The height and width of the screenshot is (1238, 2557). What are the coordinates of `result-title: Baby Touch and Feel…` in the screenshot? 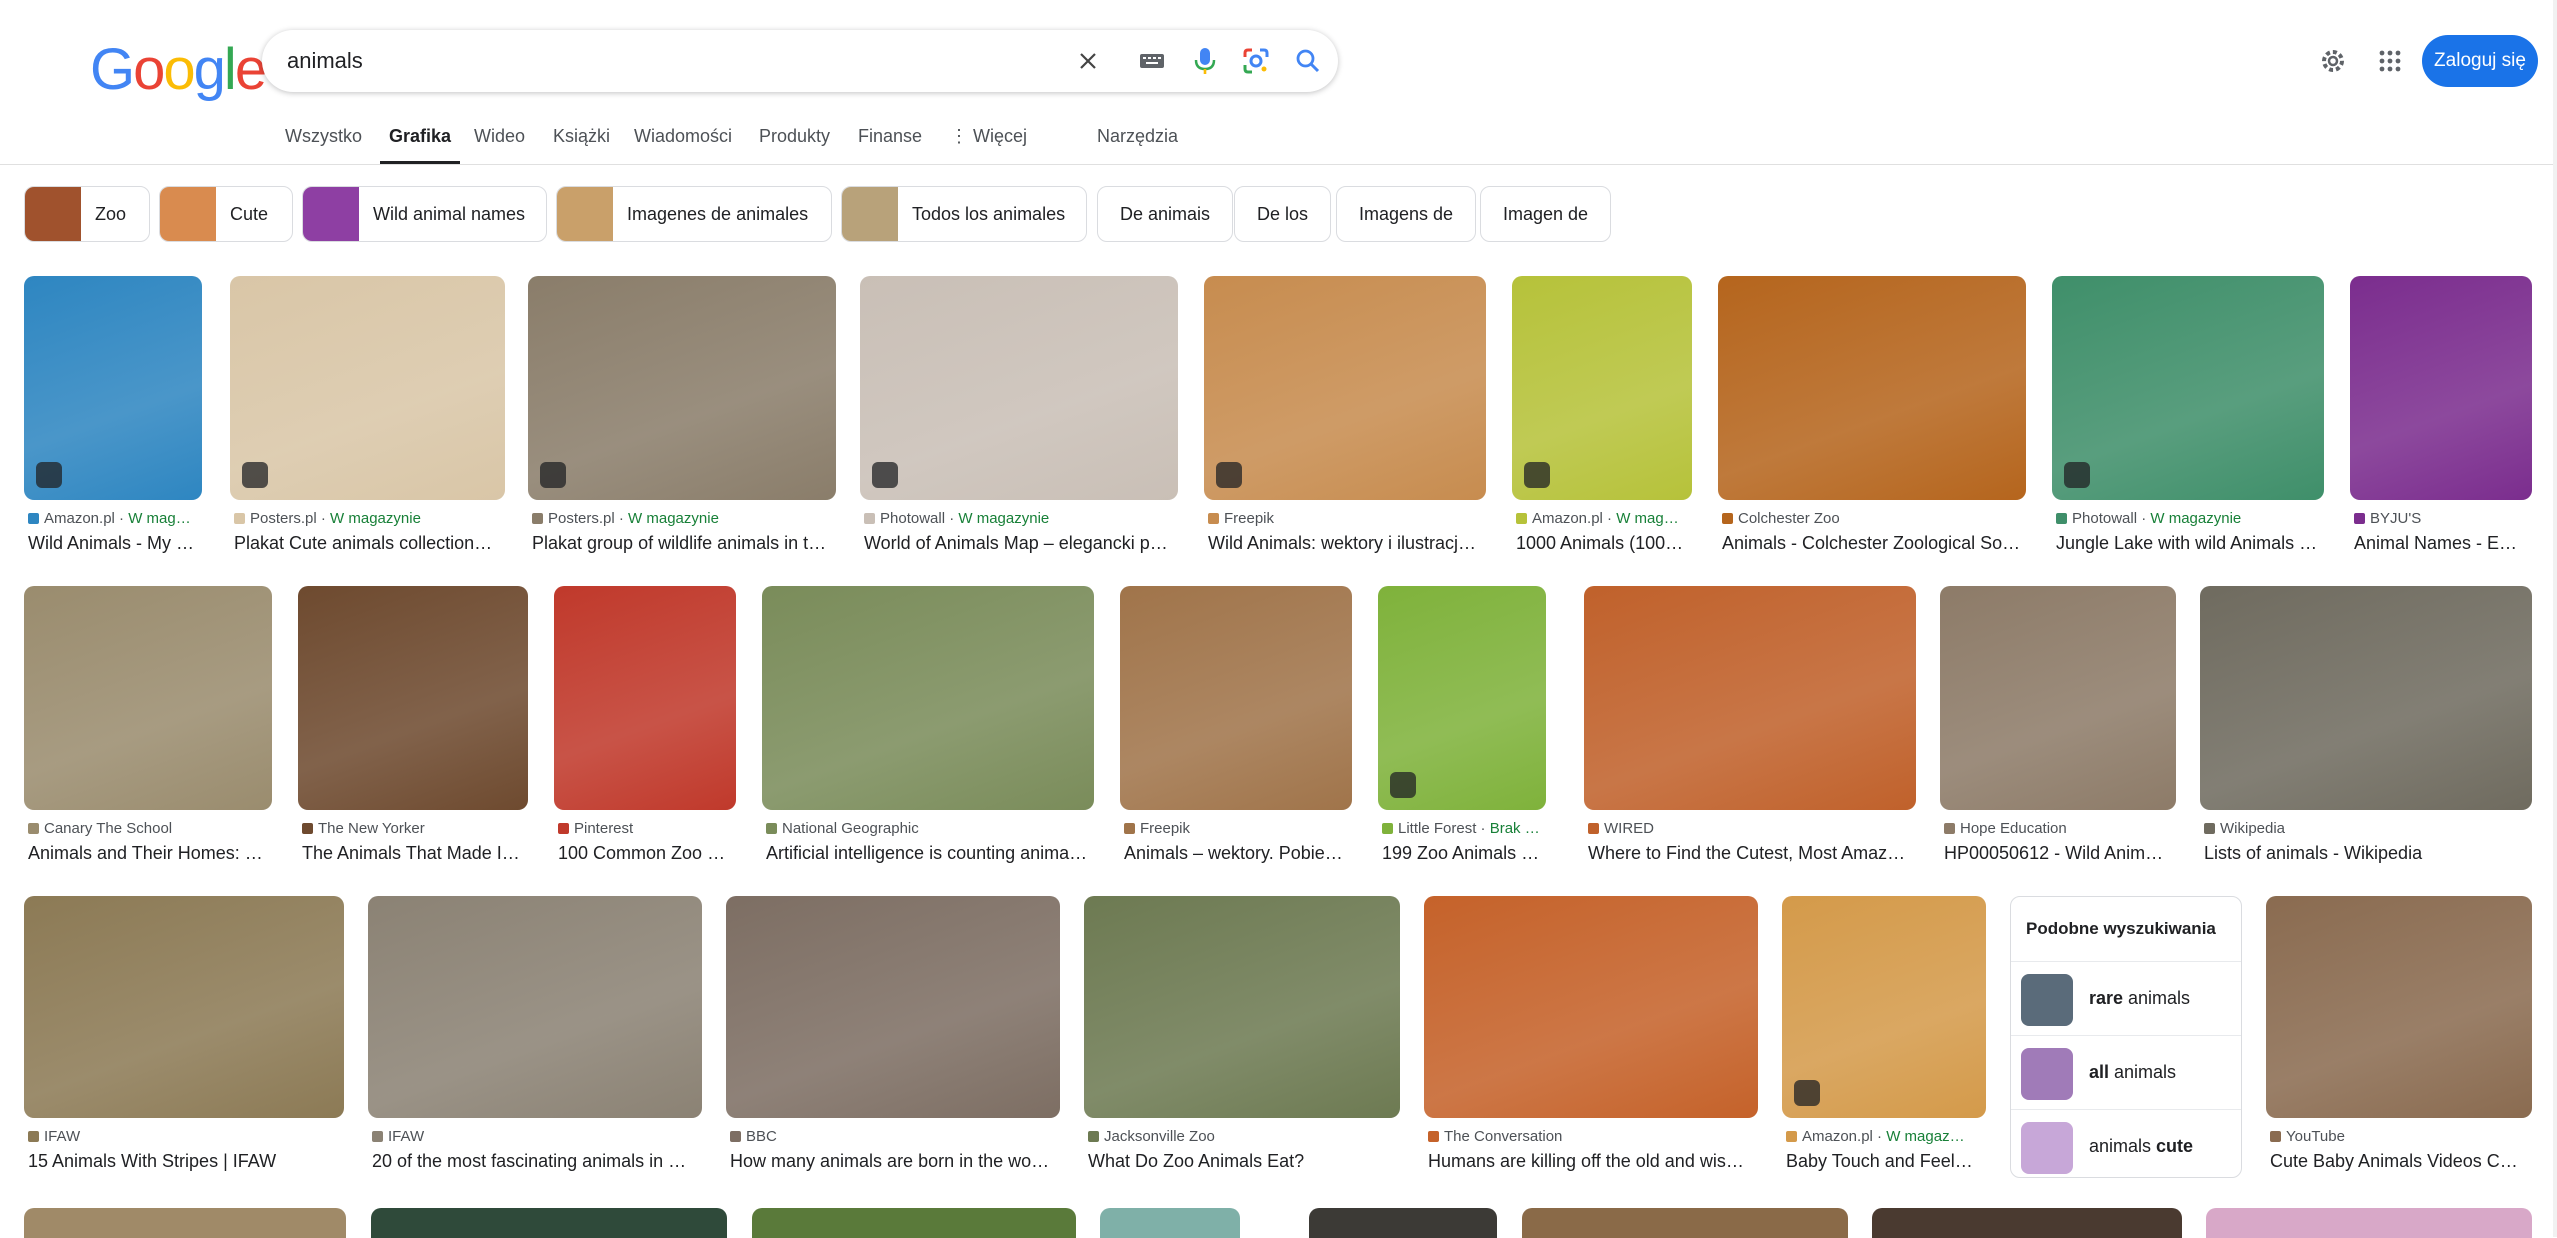 It's located at (1884, 1161).